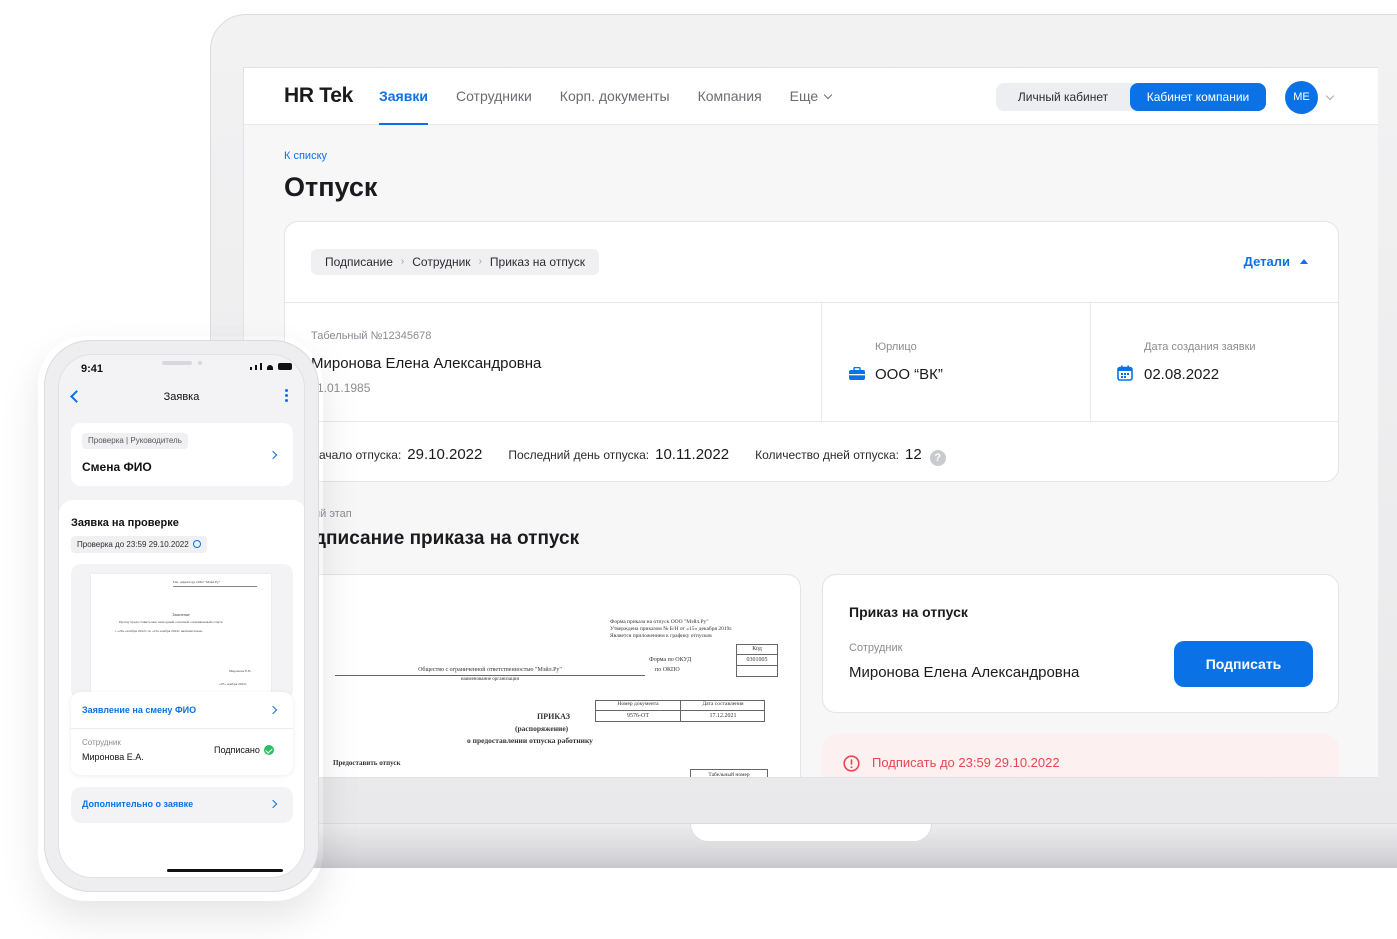 Image resolution: width=1397 pixels, height=939 pixels. I want to click on doc-okpo-label: по ОКПО, so click(667, 670).